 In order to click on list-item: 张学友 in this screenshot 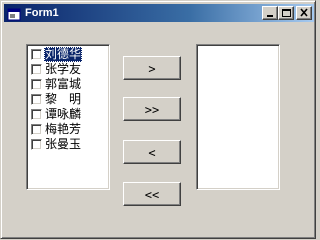, I will do `click(68, 69)`.